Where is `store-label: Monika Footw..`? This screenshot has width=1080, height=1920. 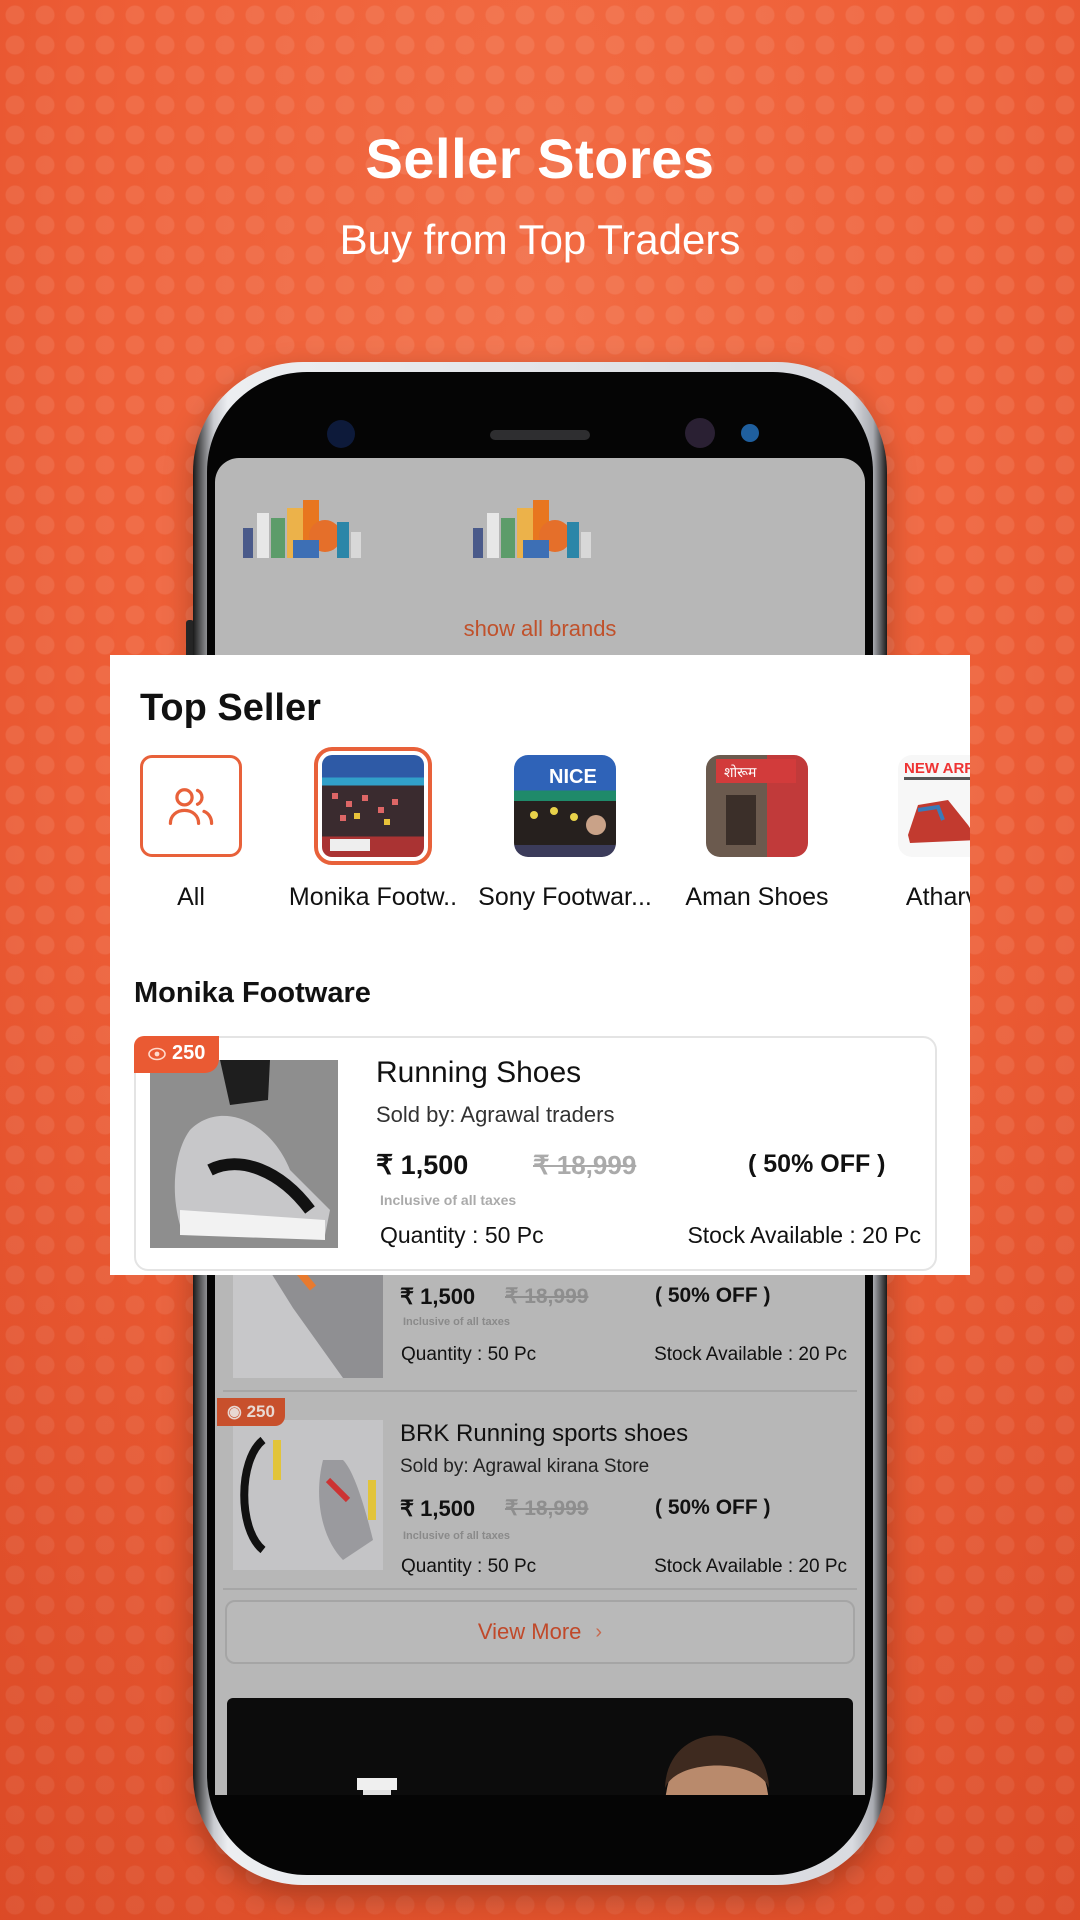 store-label: Monika Footw.. is located at coordinates (373, 897).